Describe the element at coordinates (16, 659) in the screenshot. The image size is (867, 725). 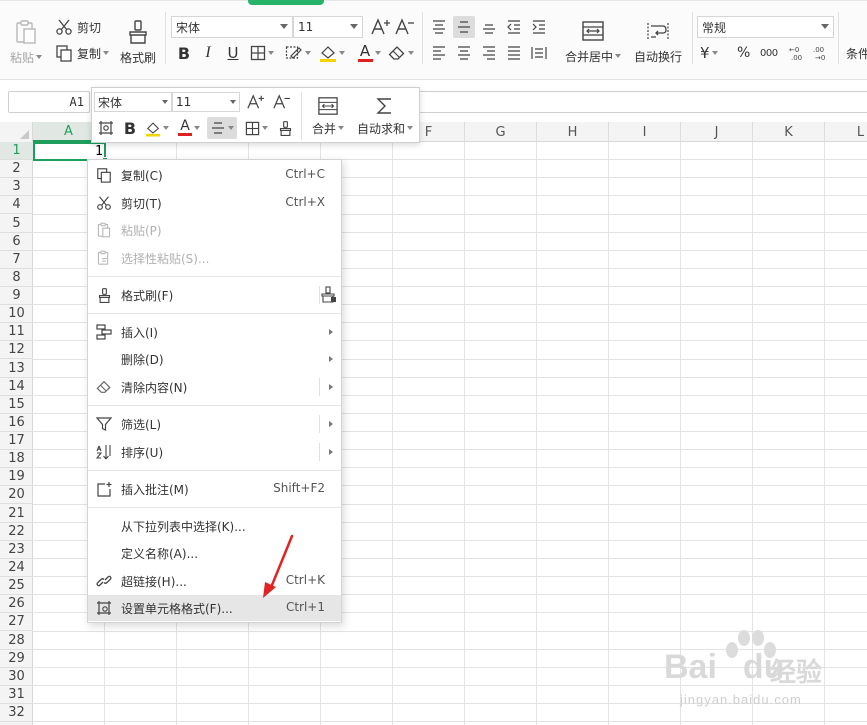
I see `row-header-29: 29` at that location.